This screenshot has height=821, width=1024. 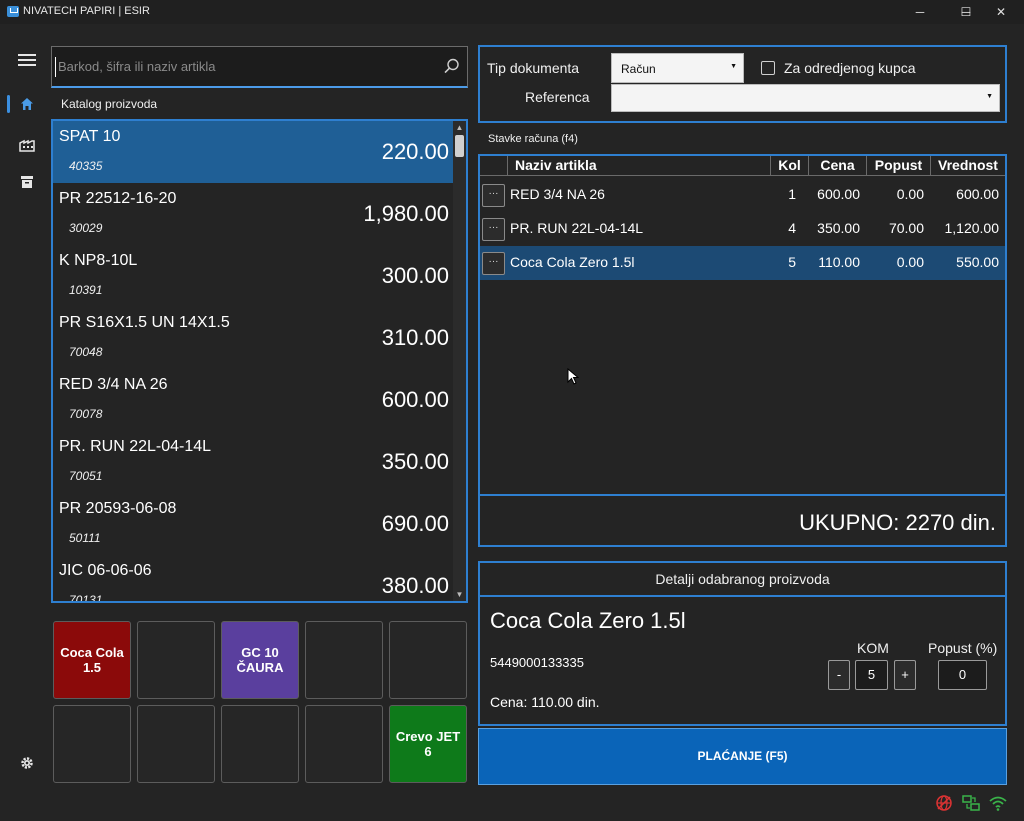 I want to click on catalog-item: PR 22512-16-20 30029 1,980.00, so click(x=254, y=214).